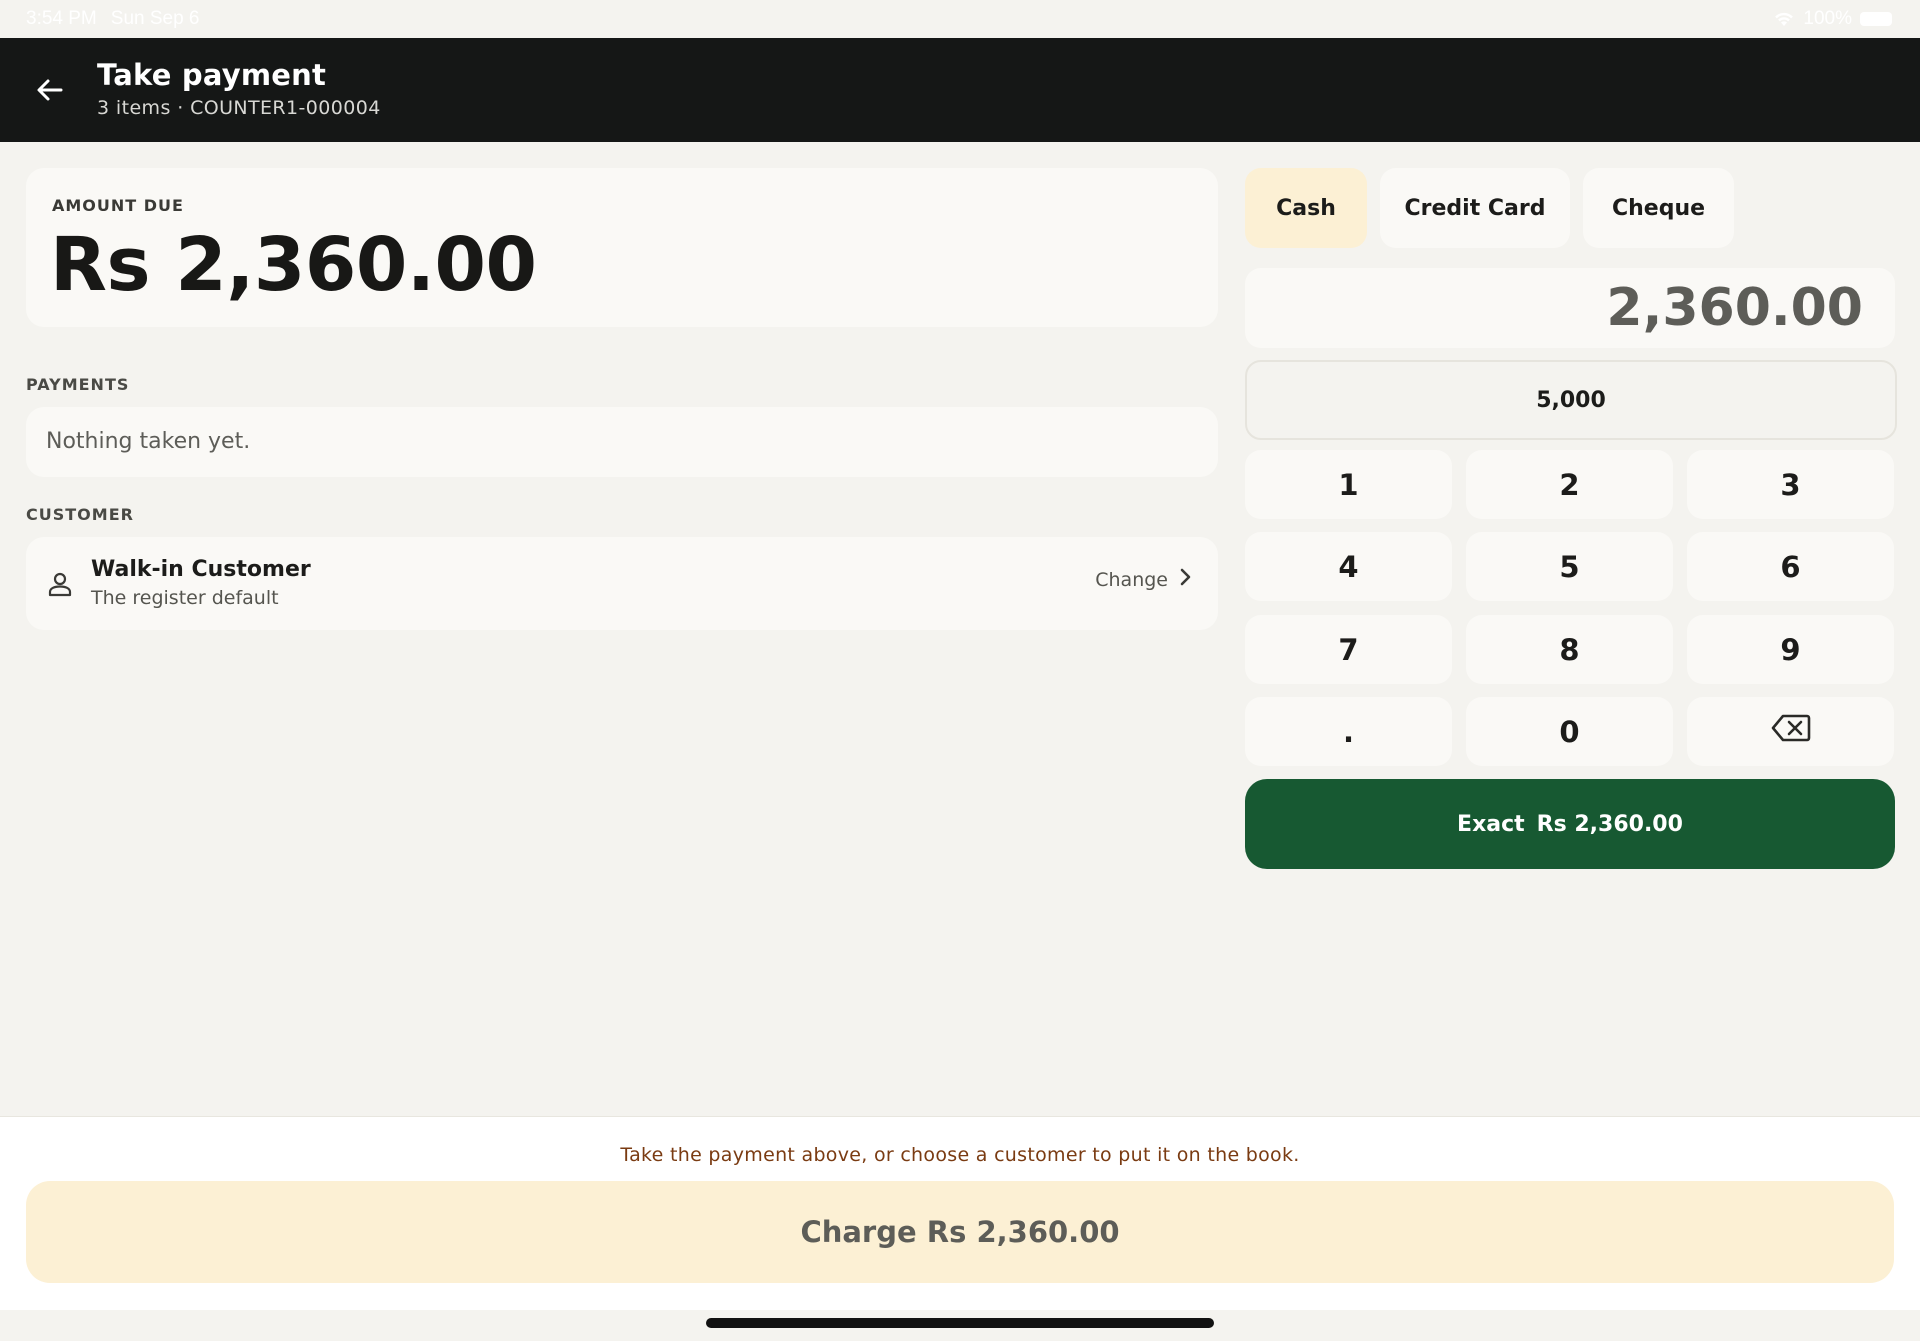 The image size is (1920, 1341). What do you see at coordinates (1348, 566) in the screenshot?
I see `keypad-key-4: 4` at bounding box center [1348, 566].